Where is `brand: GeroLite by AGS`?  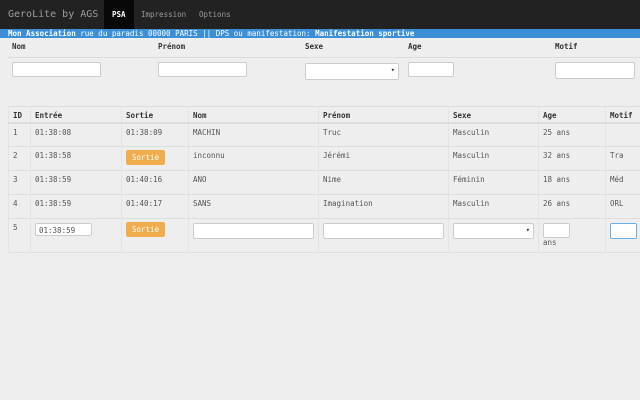 brand: GeroLite by AGS is located at coordinates (53, 14).